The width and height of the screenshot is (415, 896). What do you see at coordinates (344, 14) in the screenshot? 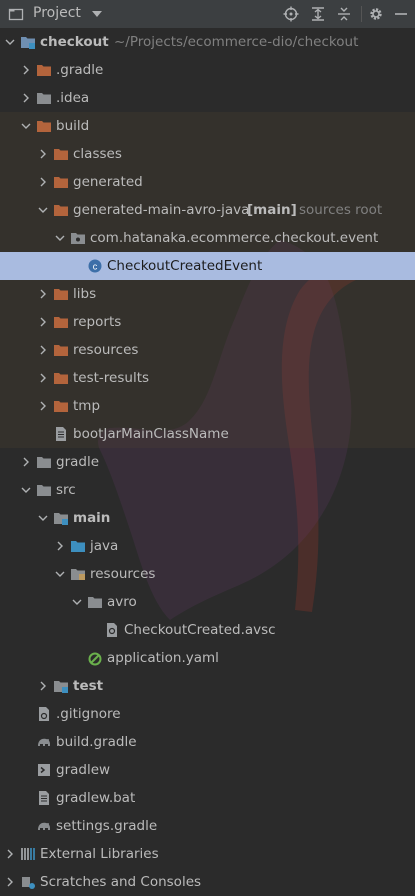
I see `collapse-all-icon` at bounding box center [344, 14].